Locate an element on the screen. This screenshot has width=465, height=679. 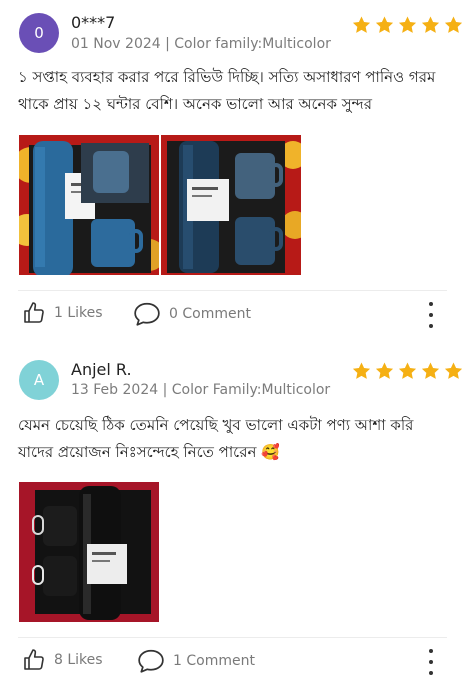
like-button: 8 Likes is located at coordinates (62, 660).